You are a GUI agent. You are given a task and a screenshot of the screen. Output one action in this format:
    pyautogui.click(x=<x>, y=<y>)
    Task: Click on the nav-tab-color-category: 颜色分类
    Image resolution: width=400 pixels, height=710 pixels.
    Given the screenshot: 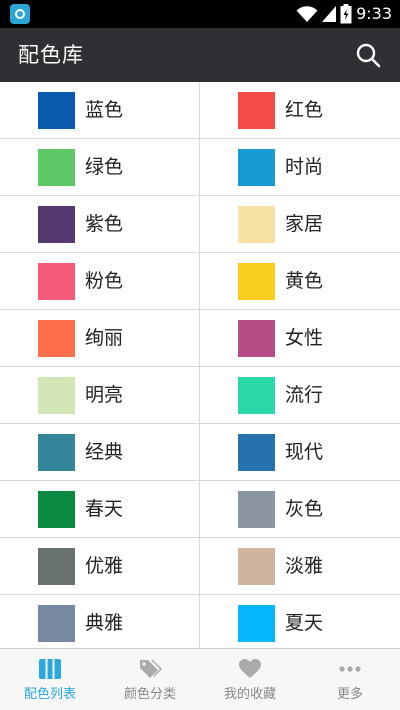 What is the action you would take?
    pyautogui.click(x=150, y=679)
    